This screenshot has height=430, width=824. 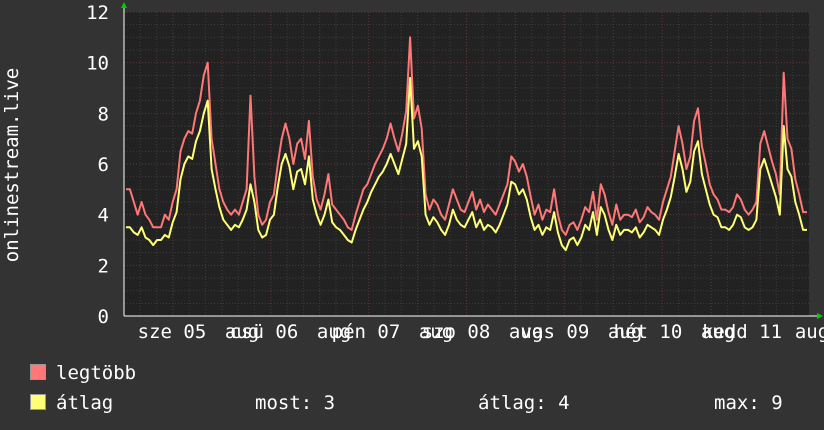 What do you see at coordinates (96, 373) in the screenshot?
I see `legend-label-max: legtöbb` at bounding box center [96, 373].